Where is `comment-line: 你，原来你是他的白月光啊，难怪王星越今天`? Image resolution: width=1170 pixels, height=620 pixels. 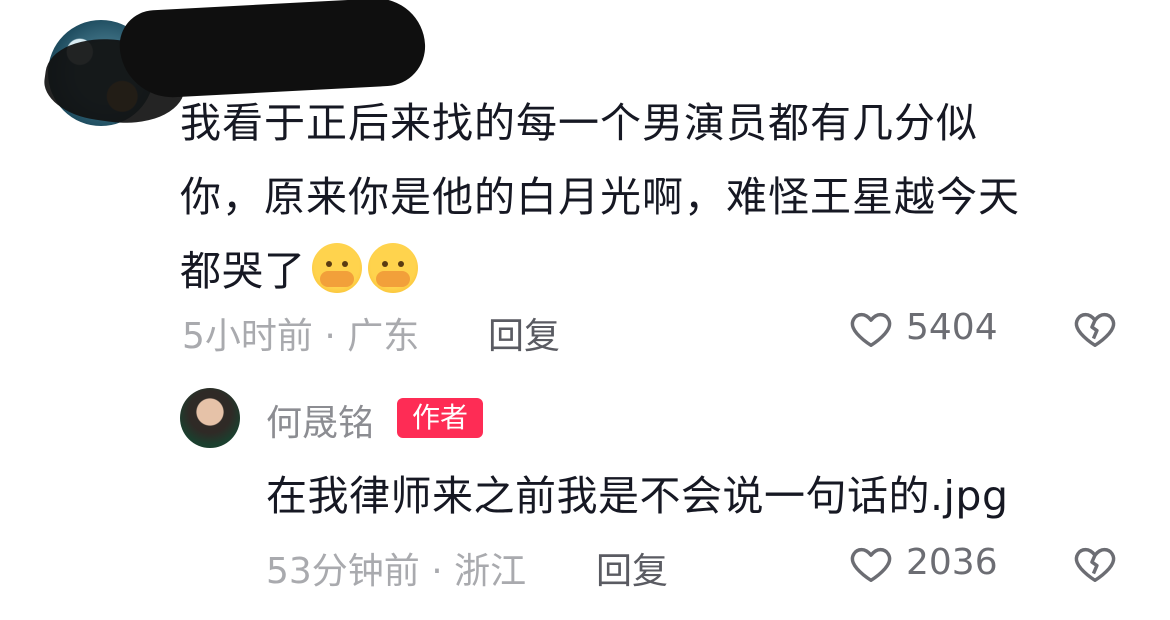
comment-line: 你，原来你是他的白月光啊，难怪王星越今天 is located at coordinates (600, 197).